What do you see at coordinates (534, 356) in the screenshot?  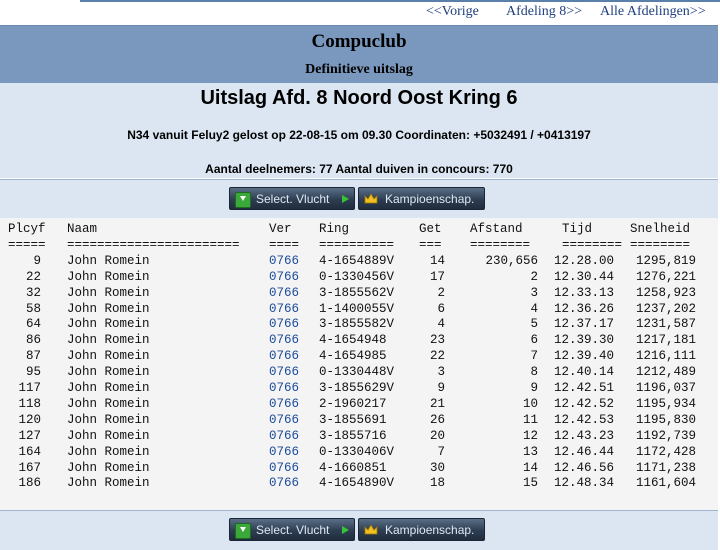 I see `cell-afstand: 7` at bounding box center [534, 356].